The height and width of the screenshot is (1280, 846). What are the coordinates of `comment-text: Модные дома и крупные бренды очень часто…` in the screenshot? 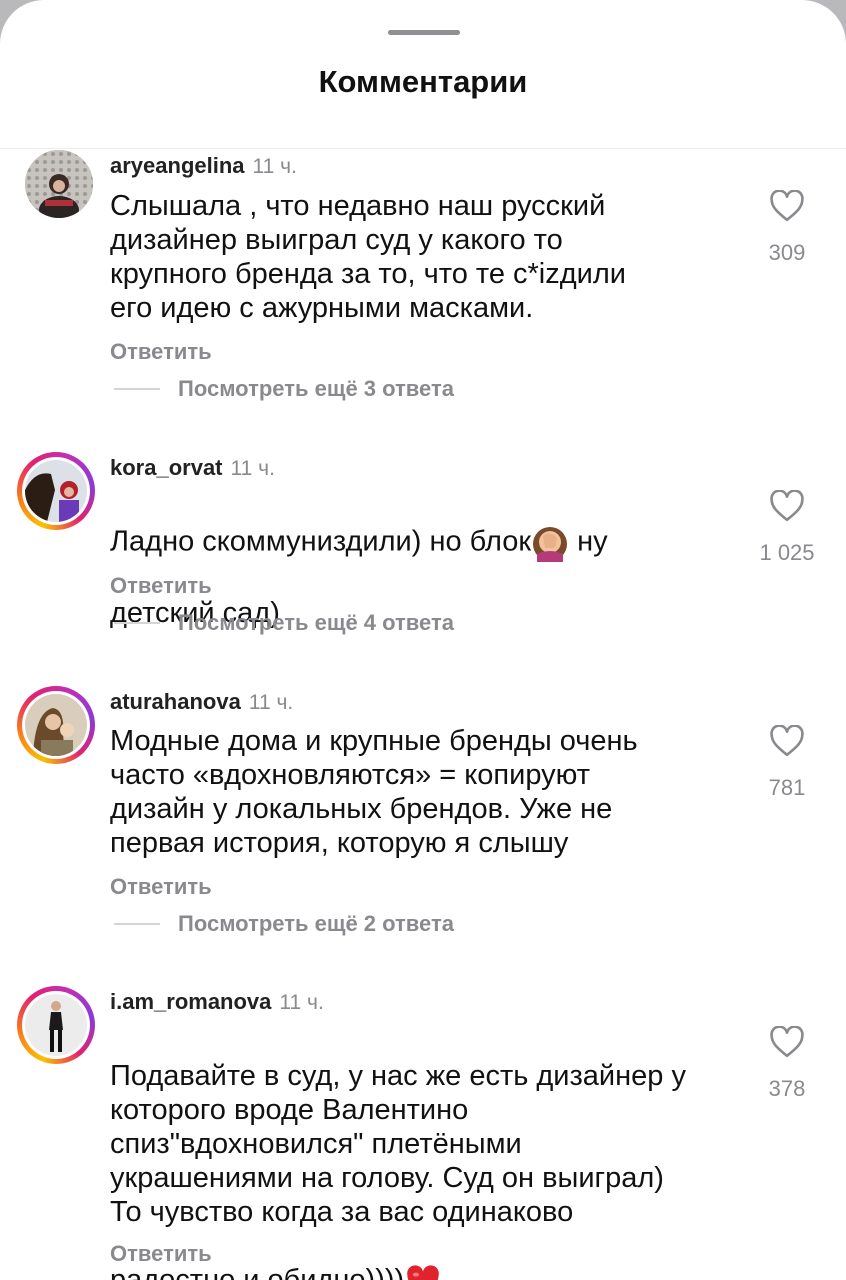 It's located at (374, 792).